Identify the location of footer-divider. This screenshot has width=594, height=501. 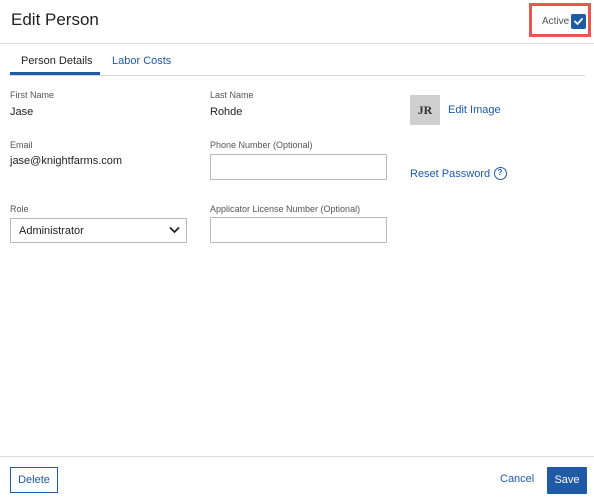
(297, 456).